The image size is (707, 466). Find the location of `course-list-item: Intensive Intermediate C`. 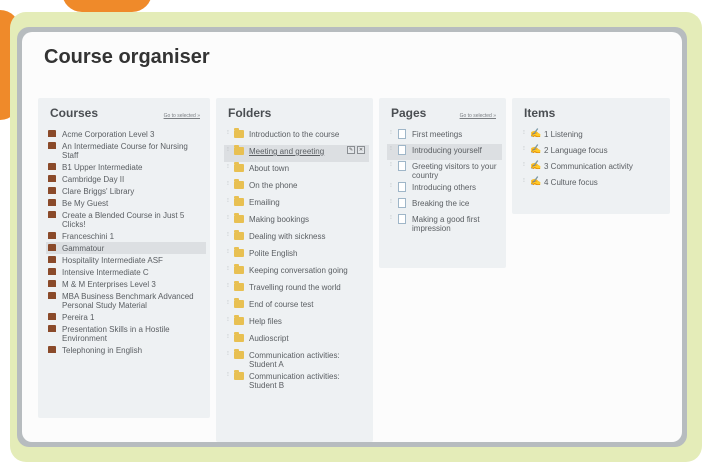

course-list-item: Intensive Intermediate C is located at coordinates (126, 272).